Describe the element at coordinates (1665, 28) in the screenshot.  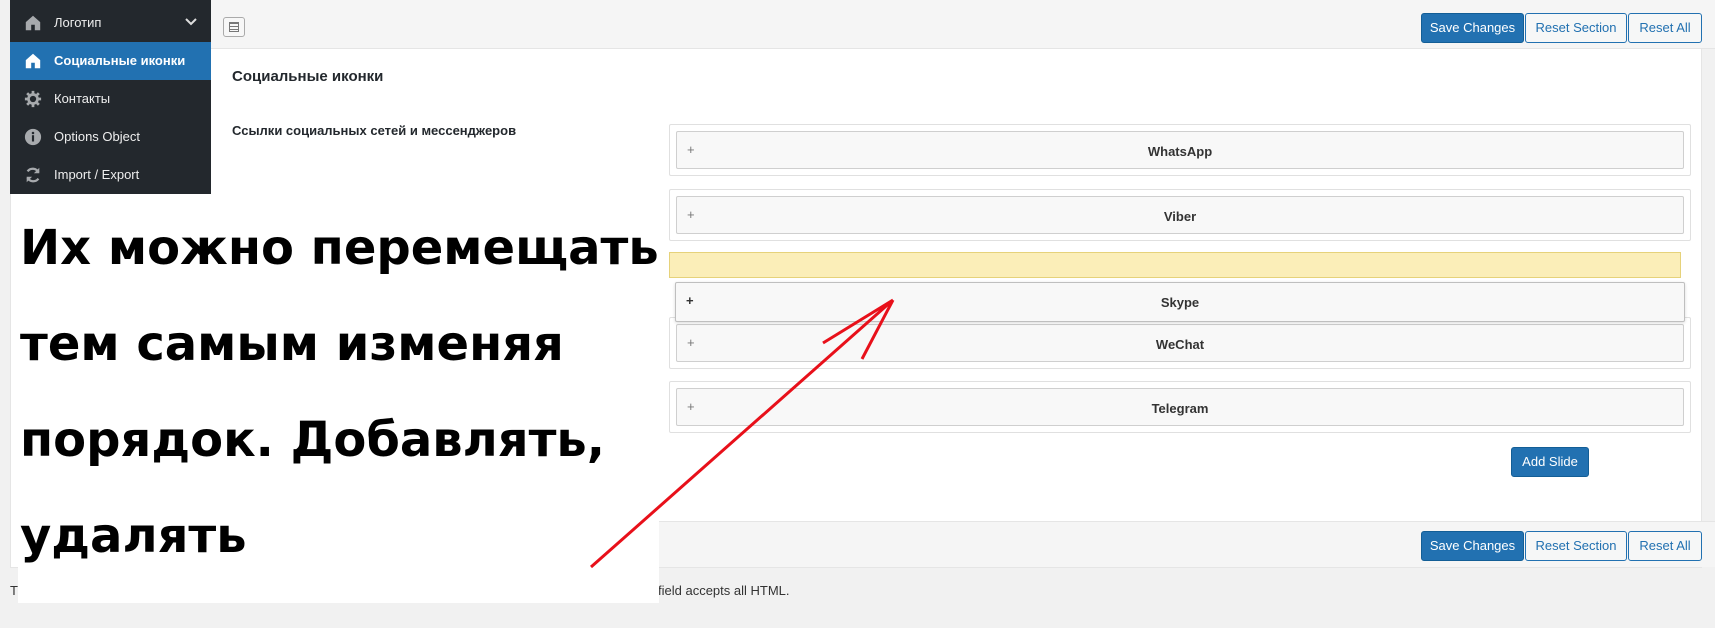
I see `reset-all-button-top: Reset All` at that location.